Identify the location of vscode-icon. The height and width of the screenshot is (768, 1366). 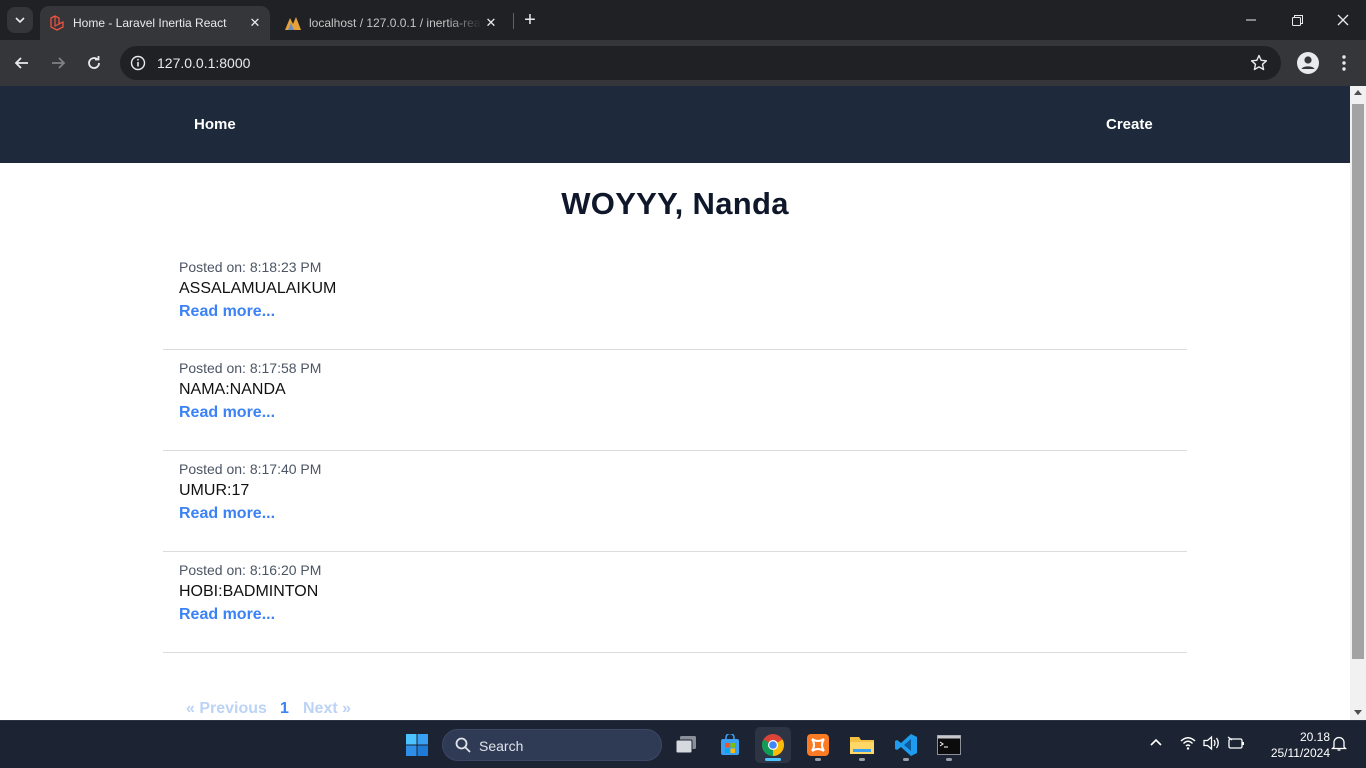
(906, 745).